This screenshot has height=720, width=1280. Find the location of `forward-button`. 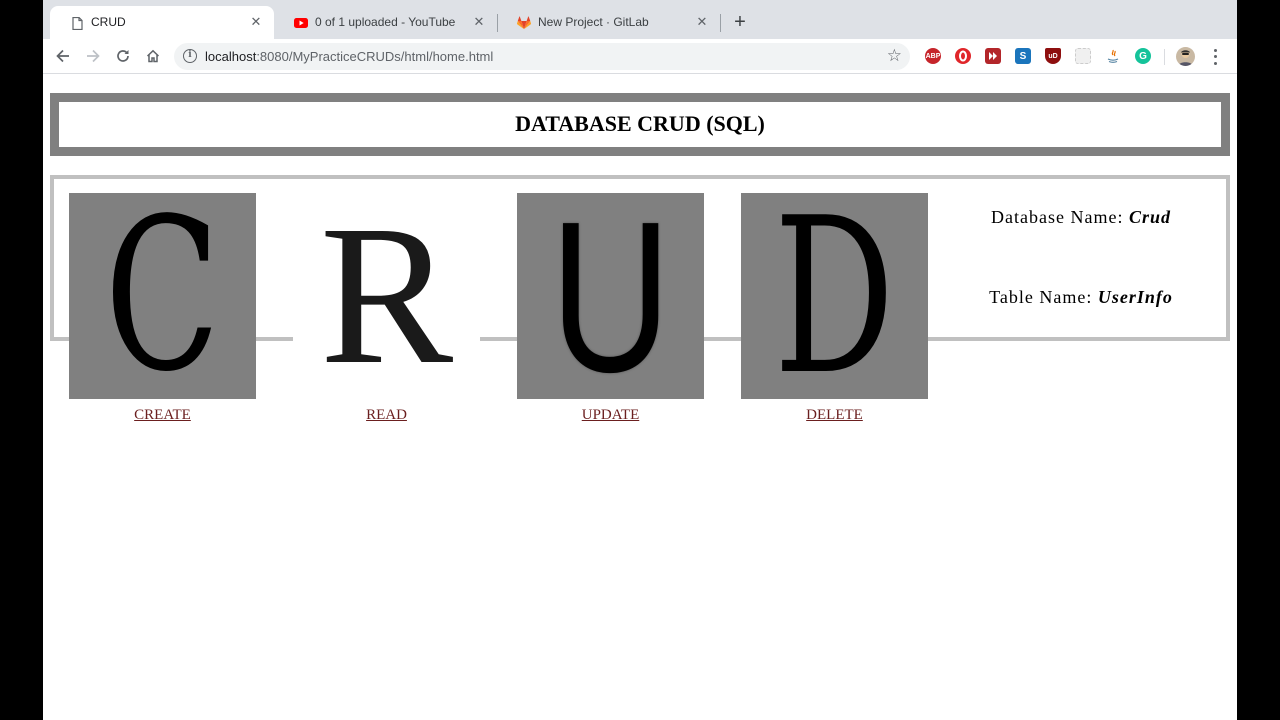

forward-button is located at coordinates (93, 56).